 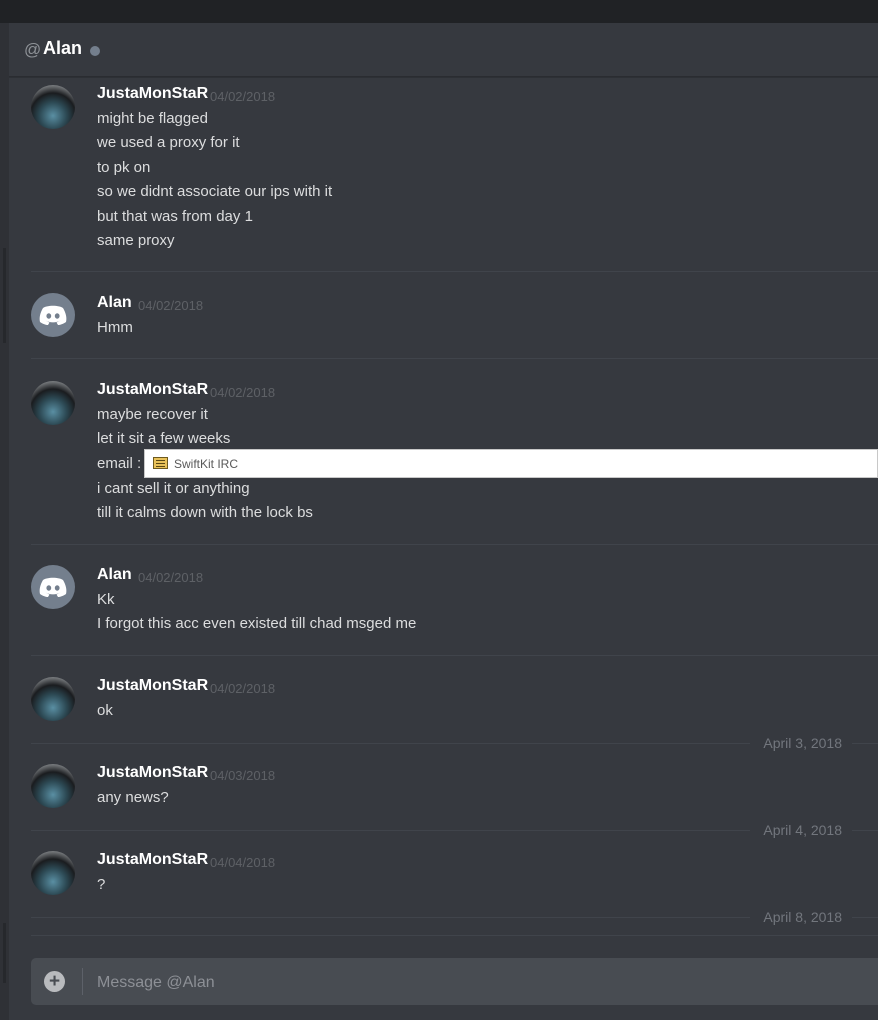 What do you see at coordinates (205, 512) in the screenshot?
I see `message-line: till it calms down with the lock bs` at bounding box center [205, 512].